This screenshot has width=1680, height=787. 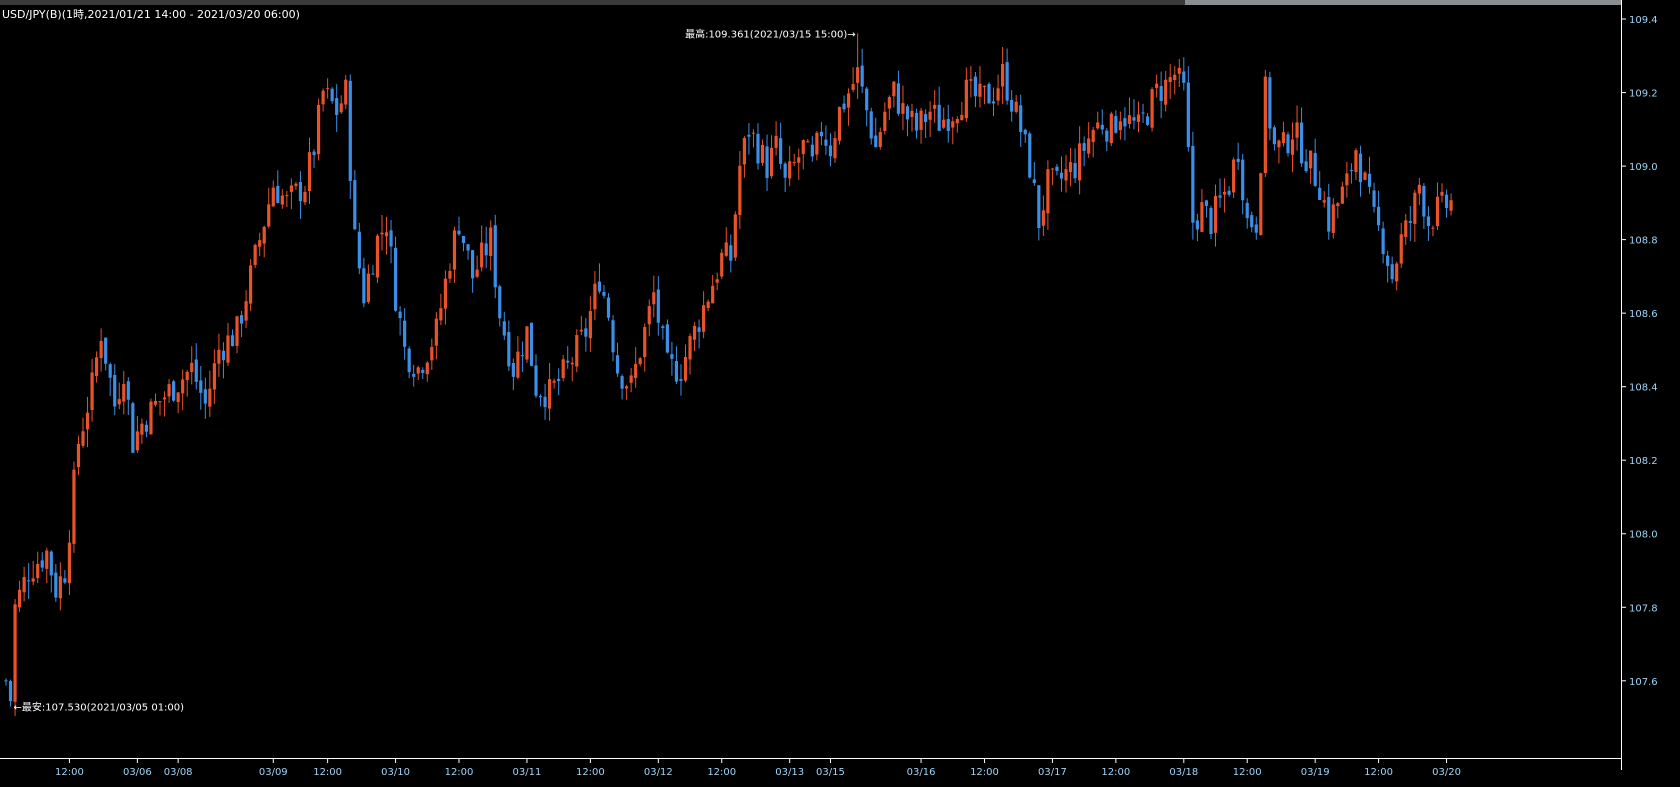 What do you see at coordinates (1643, 388) in the screenshot?
I see `y-tick-label: 108.4` at bounding box center [1643, 388].